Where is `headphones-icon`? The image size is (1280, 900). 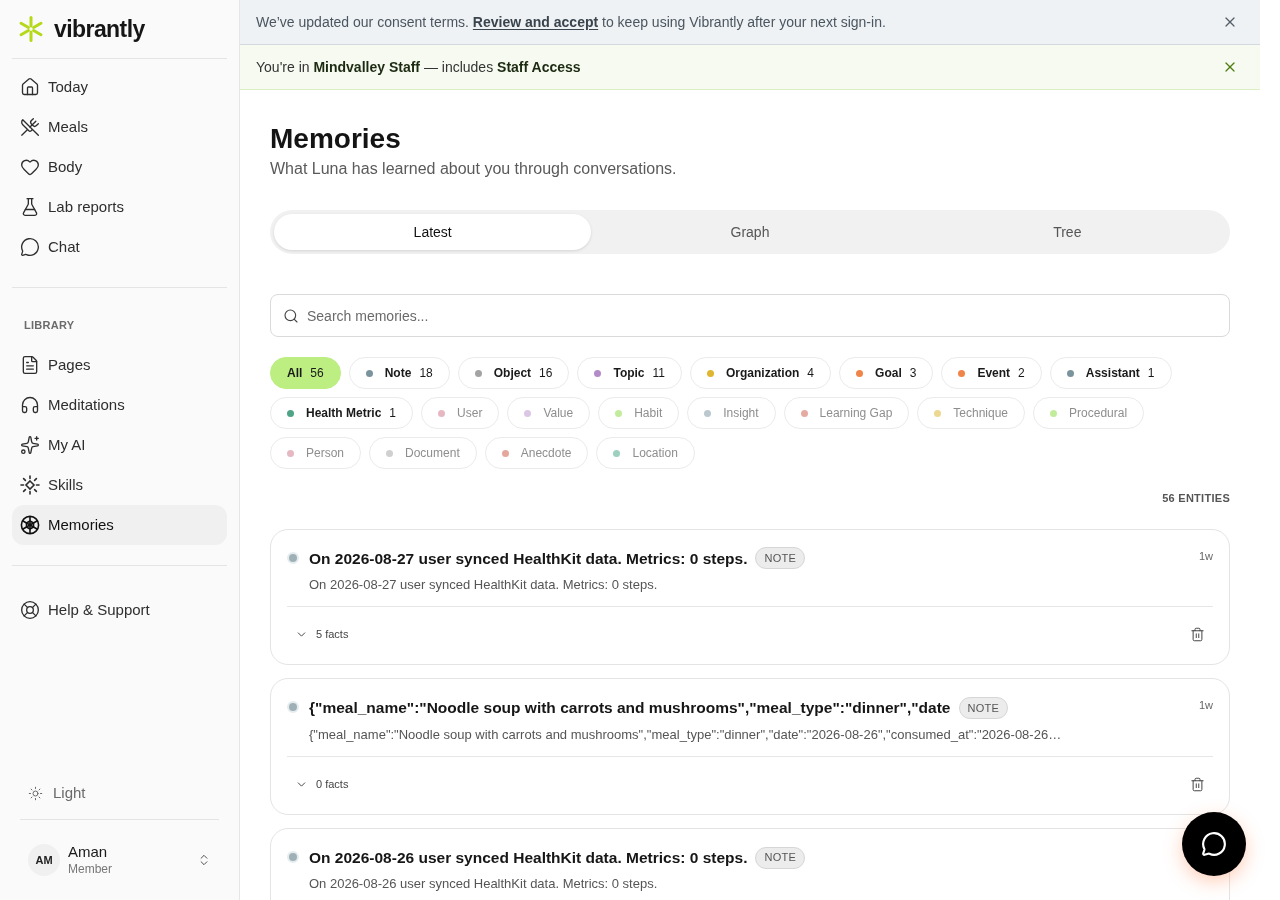 headphones-icon is located at coordinates (30, 405).